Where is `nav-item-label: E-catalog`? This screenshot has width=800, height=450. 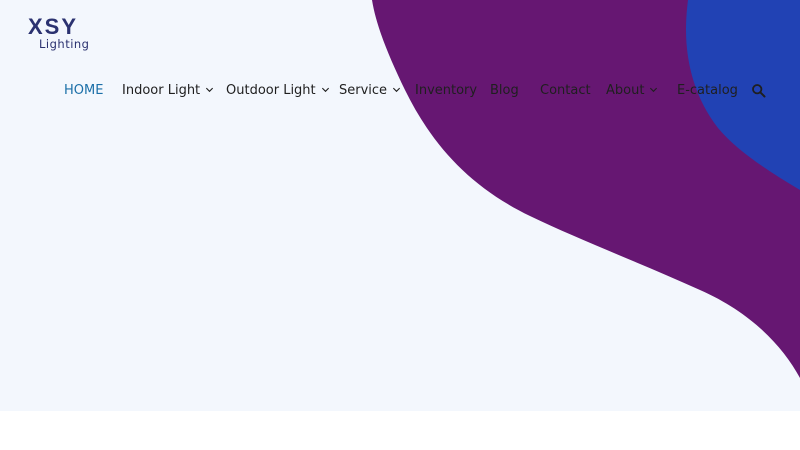 nav-item-label: E-catalog is located at coordinates (707, 90).